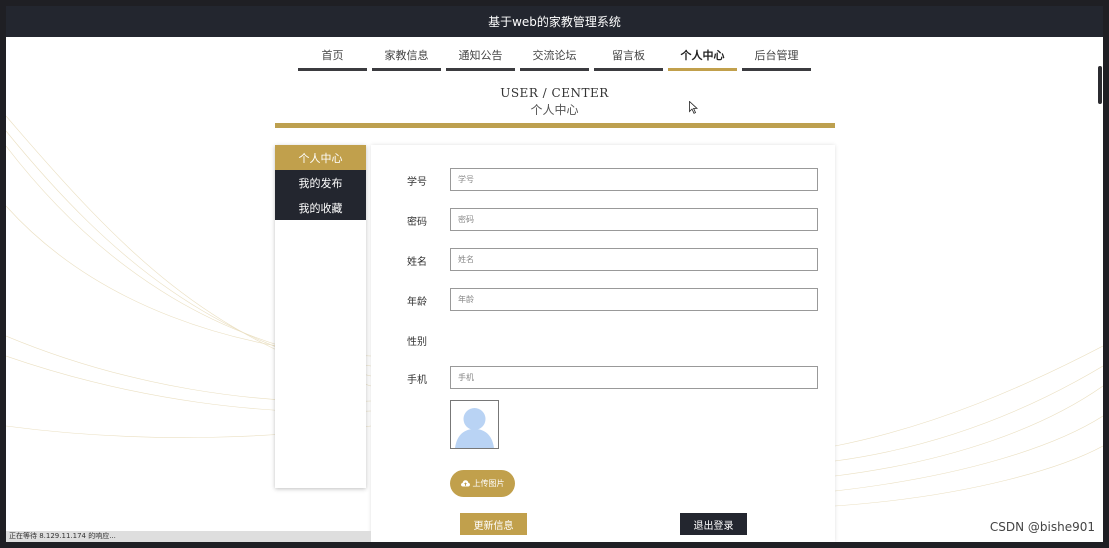 The width and height of the screenshot is (1109, 548). I want to click on sidebar-item-my-posts: 我的发布, so click(320, 182).